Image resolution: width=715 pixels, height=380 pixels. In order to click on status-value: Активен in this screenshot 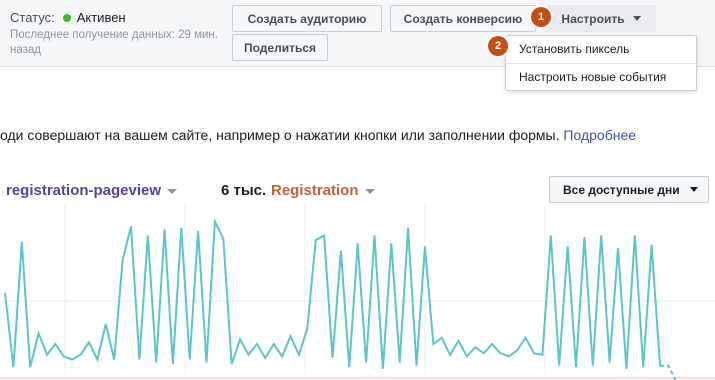, I will do `click(101, 17)`.